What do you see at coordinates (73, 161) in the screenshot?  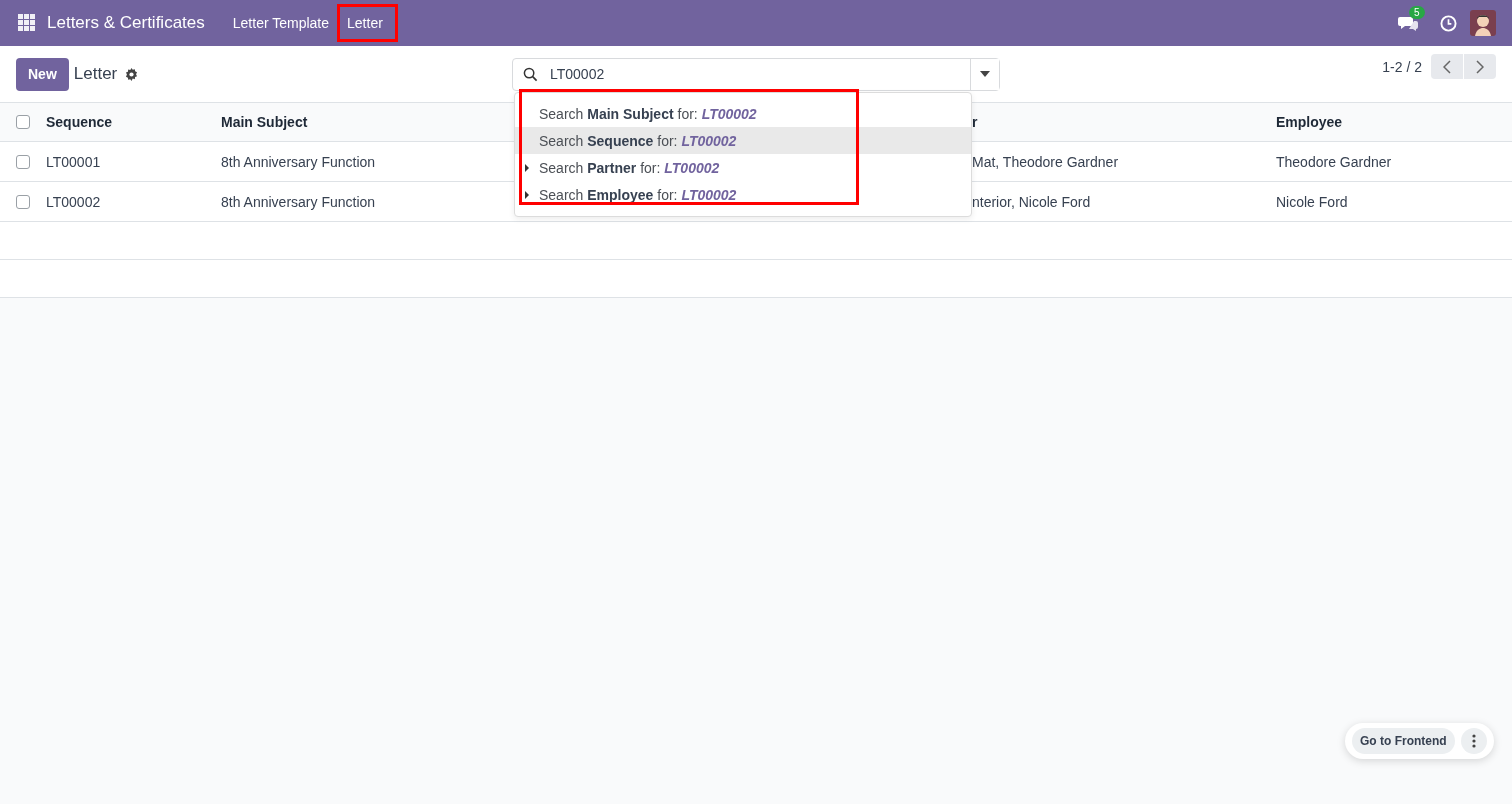 I see `table-cell: LT00001` at bounding box center [73, 161].